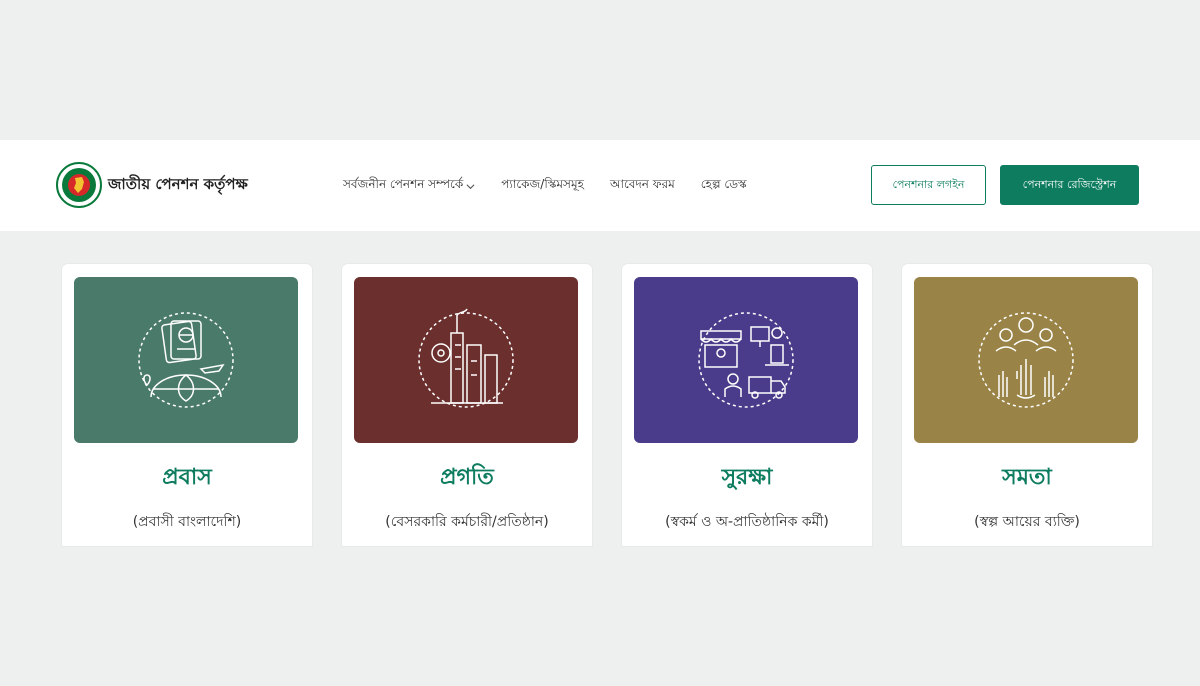 Image resolution: width=1200 pixels, height=686 pixels. What do you see at coordinates (747, 477) in the screenshot?
I see `scheme-title: সুরক্ষা` at bounding box center [747, 477].